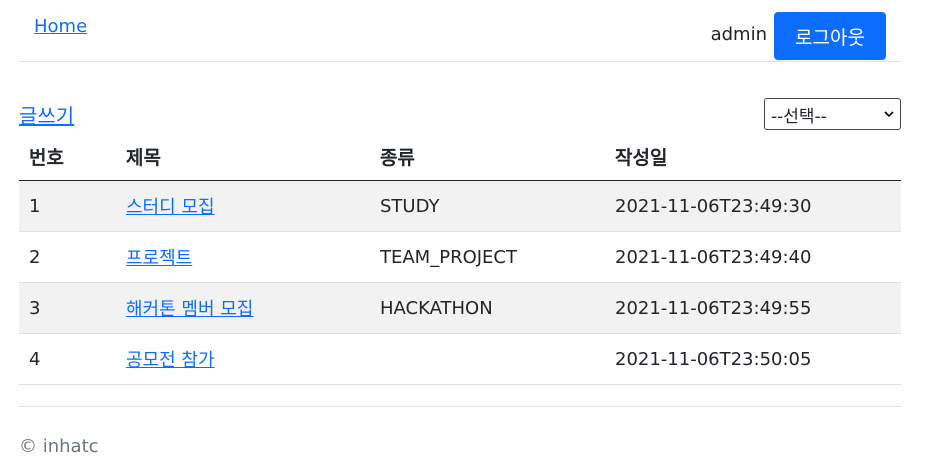  What do you see at coordinates (487, 308) in the screenshot?
I see `row-type: HACKATHON` at bounding box center [487, 308].